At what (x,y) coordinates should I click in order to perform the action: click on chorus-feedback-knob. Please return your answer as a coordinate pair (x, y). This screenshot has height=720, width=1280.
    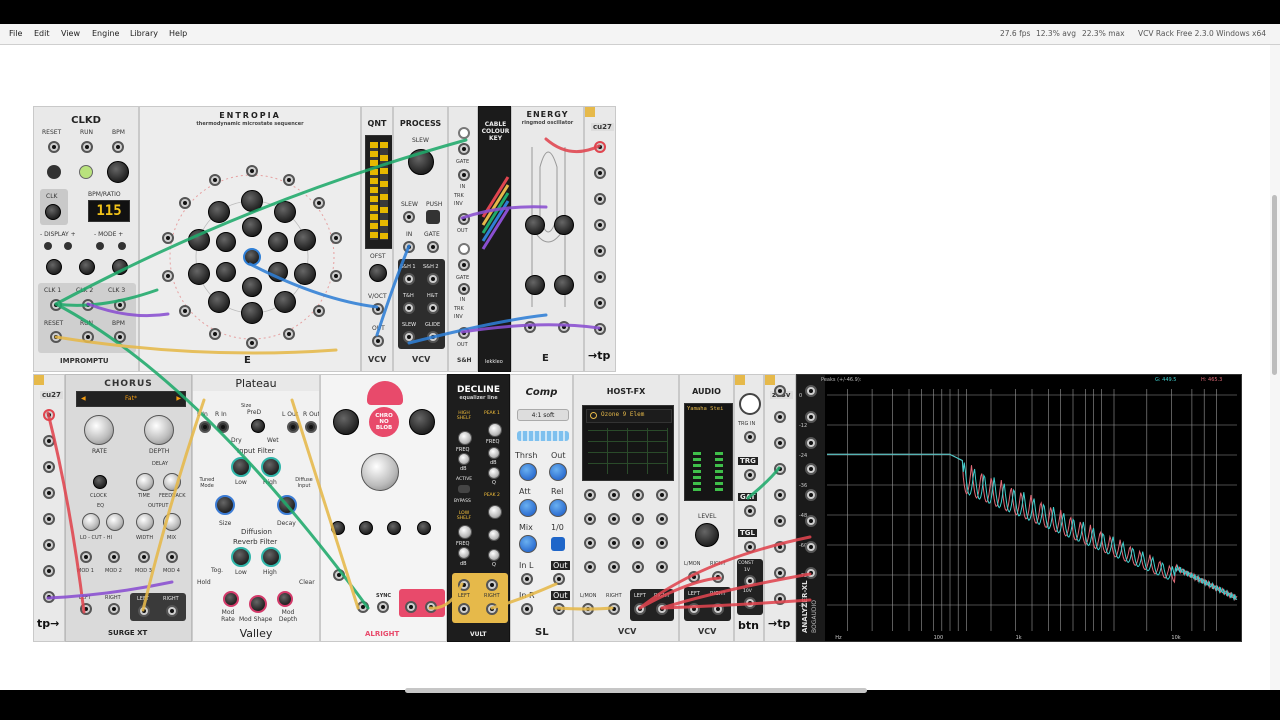
    Looking at the image, I should click on (172, 482).